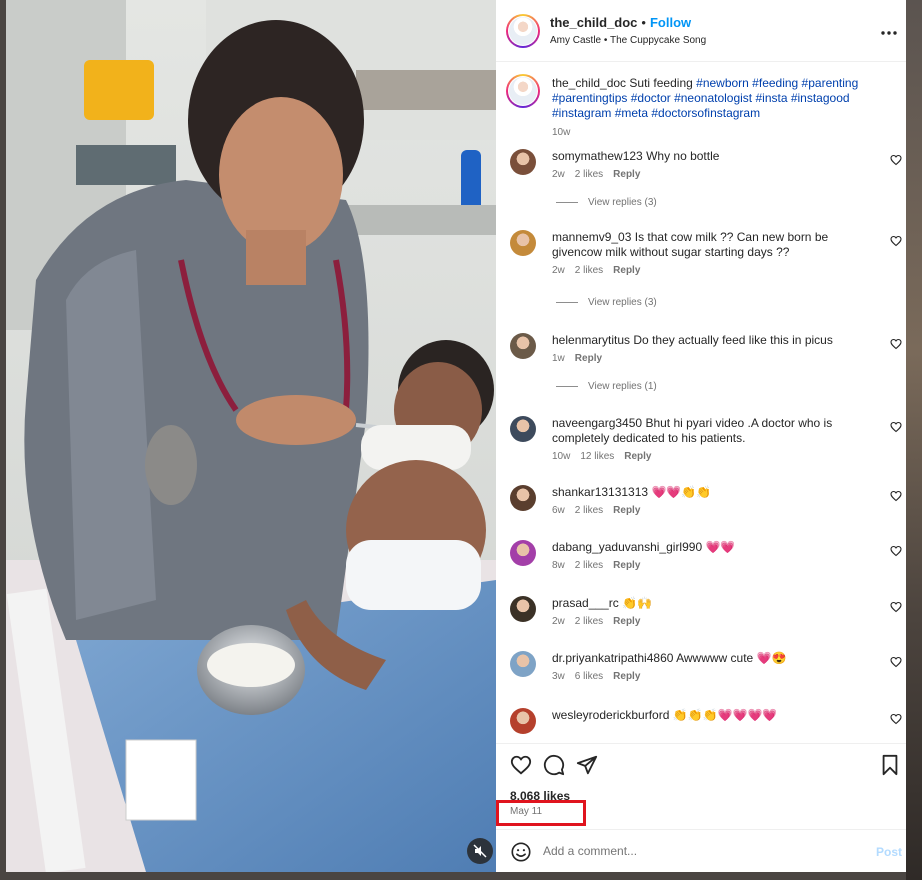  I want to click on comment-icon, so click(554, 765).